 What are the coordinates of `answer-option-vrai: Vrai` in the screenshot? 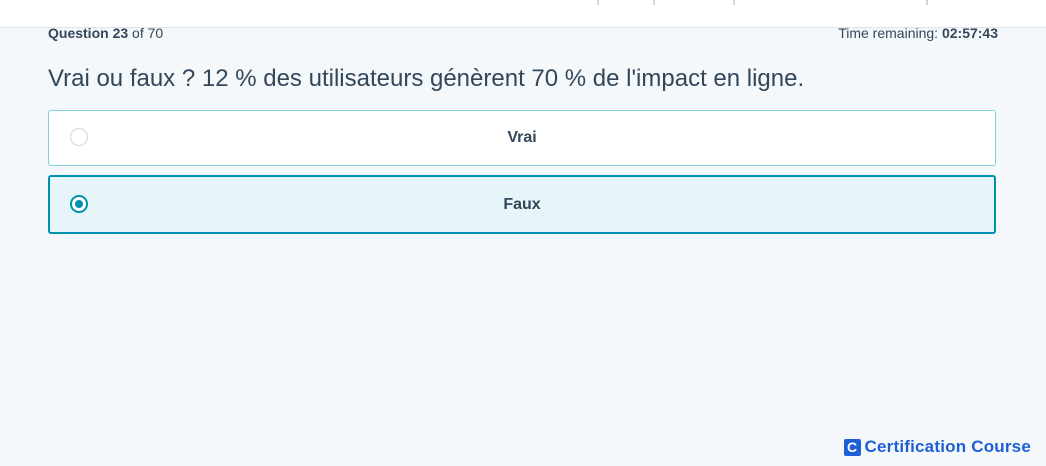 It's located at (522, 138).